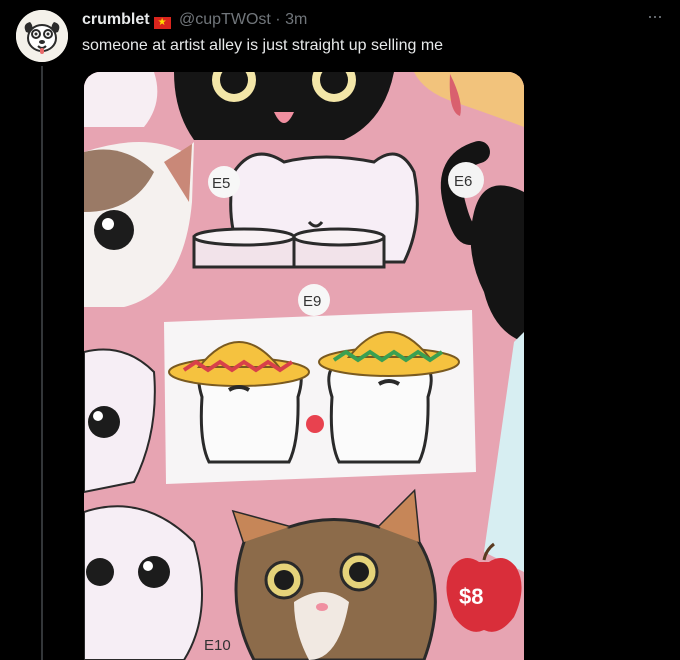 This screenshot has width=680, height=660. Describe the element at coordinates (312, 301) in the screenshot. I see `label-e9: E9` at that location.